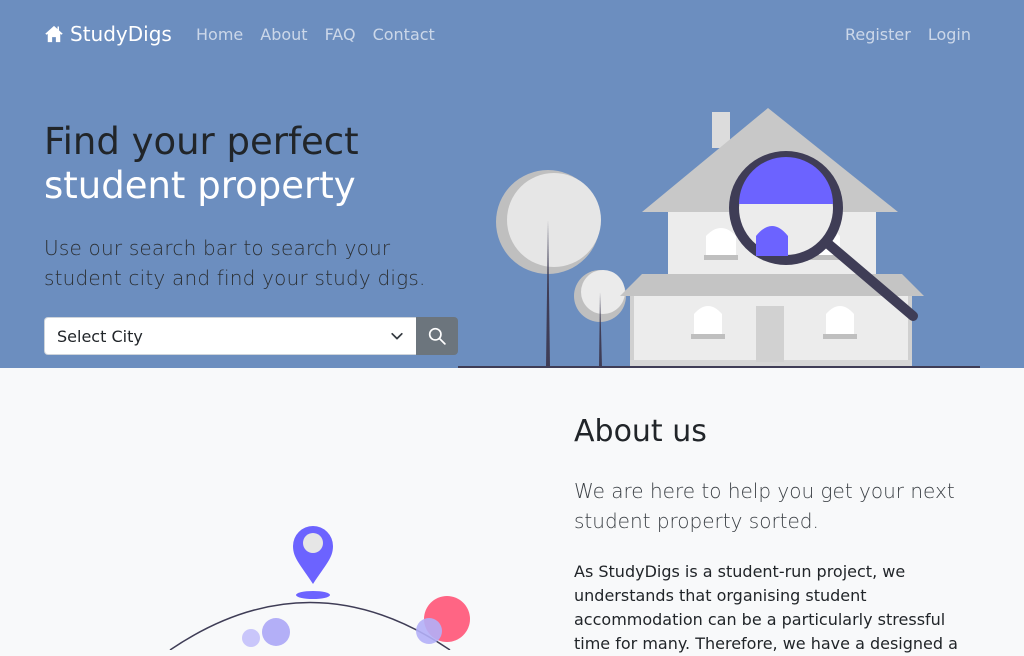  What do you see at coordinates (319, 588) in the screenshot?
I see `location-map-illustration` at bounding box center [319, 588].